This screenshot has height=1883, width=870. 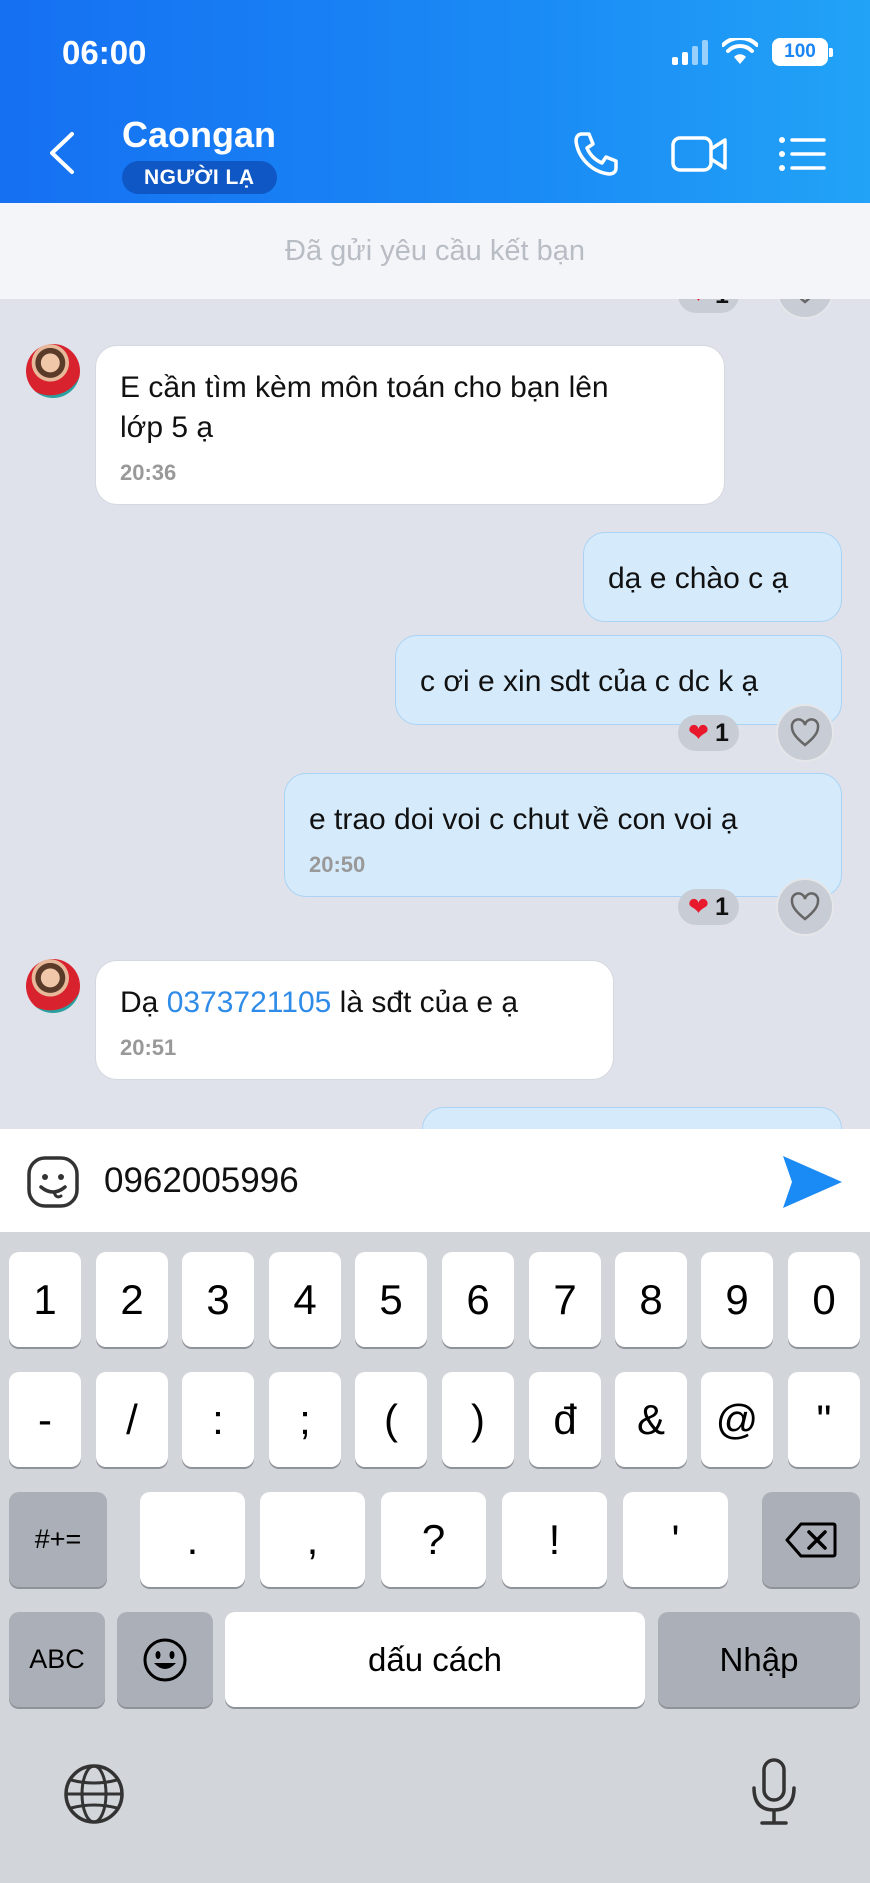 What do you see at coordinates (651, 1299) in the screenshot?
I see `key: 8` at bounding box center [651, 1299].